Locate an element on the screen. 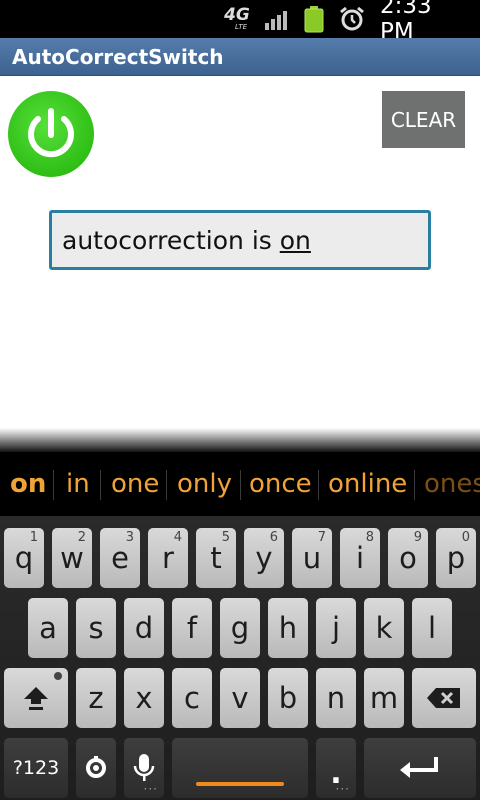  key-j: j is located at coordinates (336, 628).